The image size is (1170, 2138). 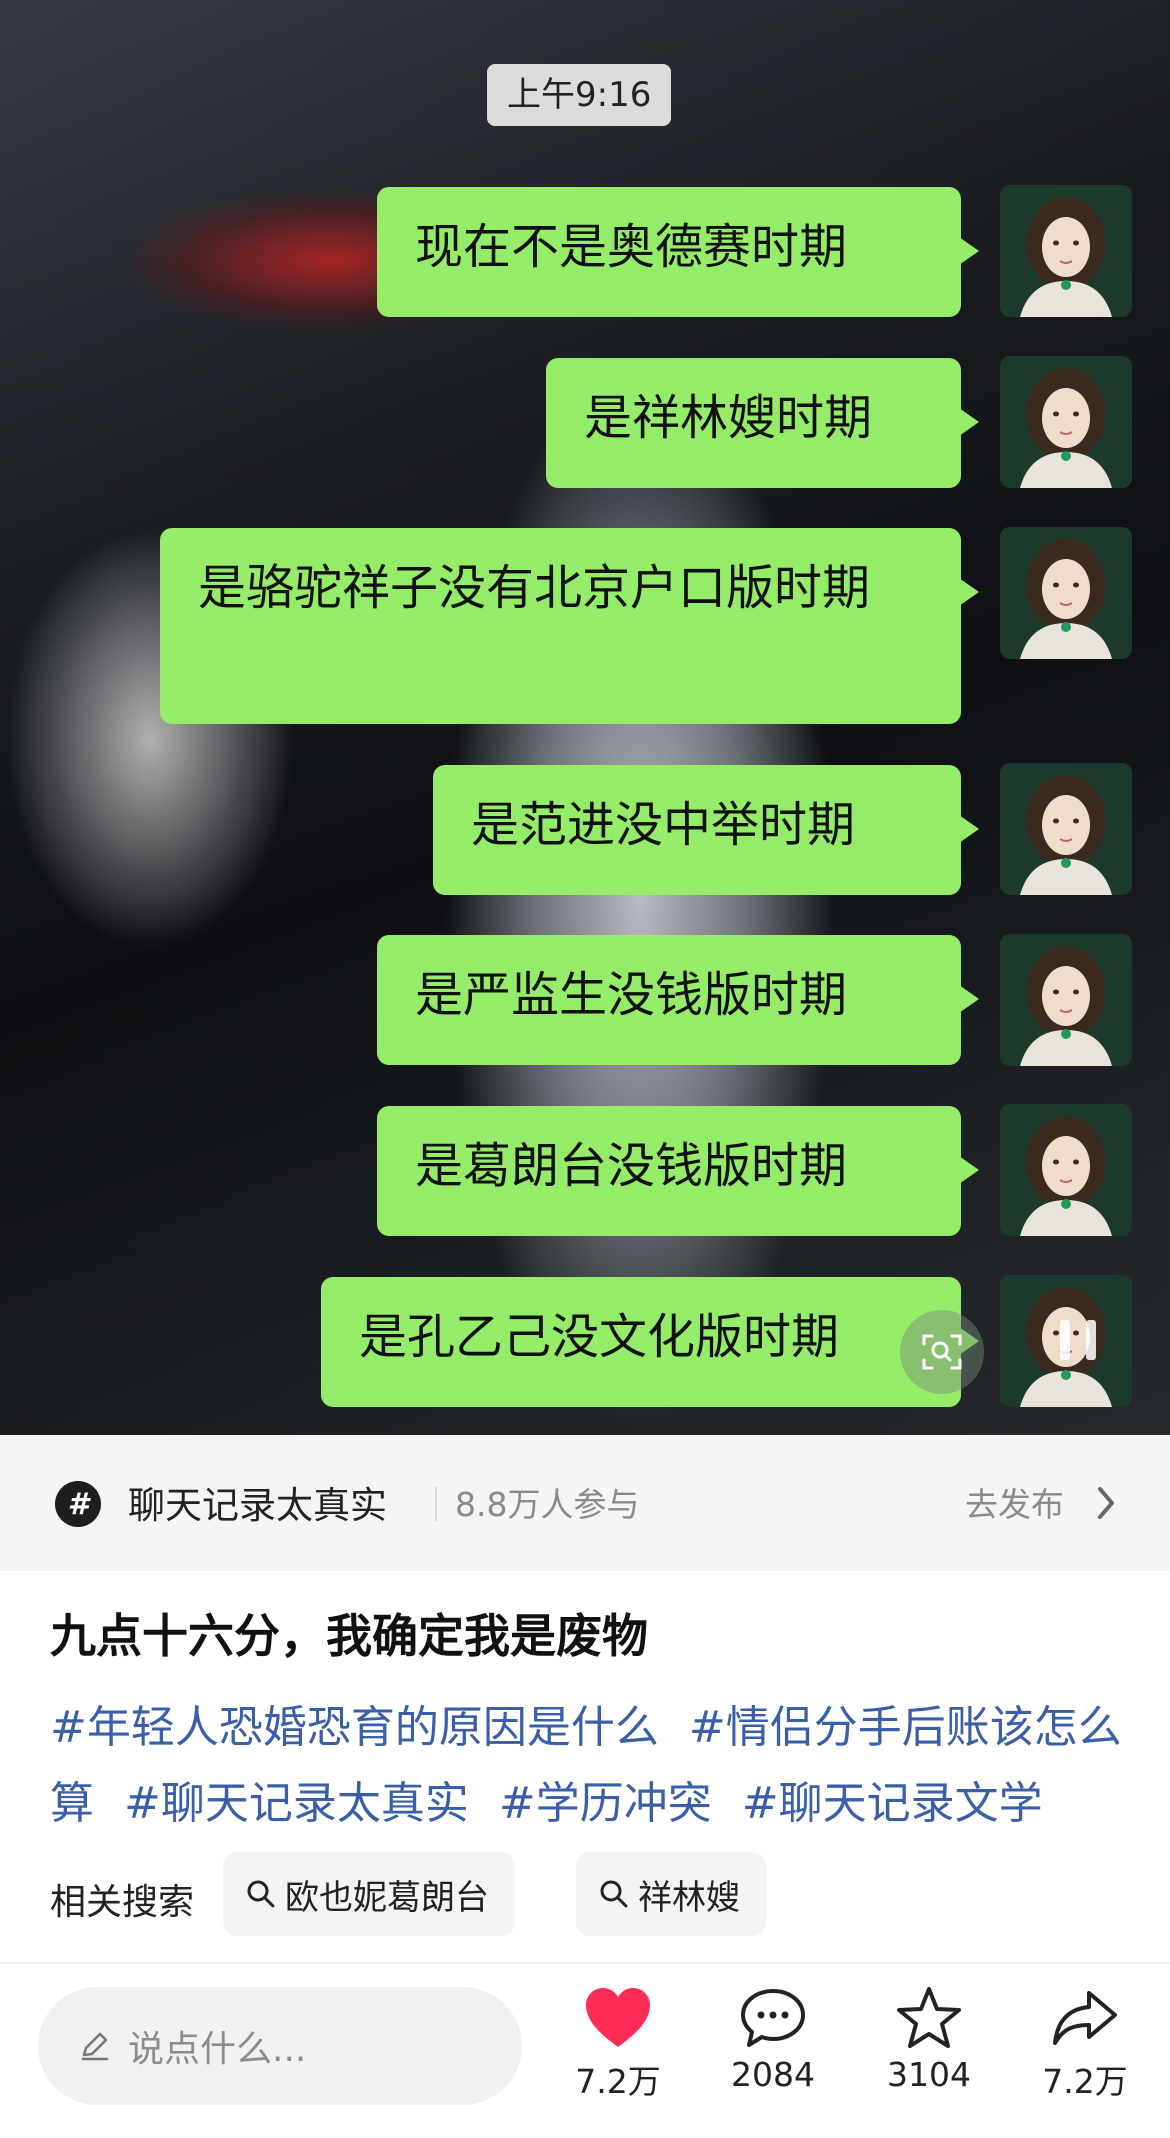 I want to click on favorite-count: 3104, so click(x=929, y=2074).